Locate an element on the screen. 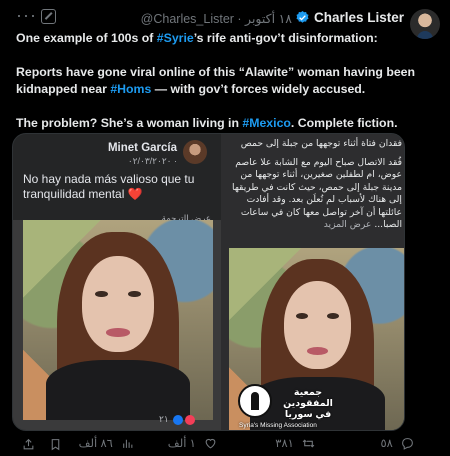 The image size is (450, 456). retweet-button: ٣٨١ is located at coordinates (295, 443).